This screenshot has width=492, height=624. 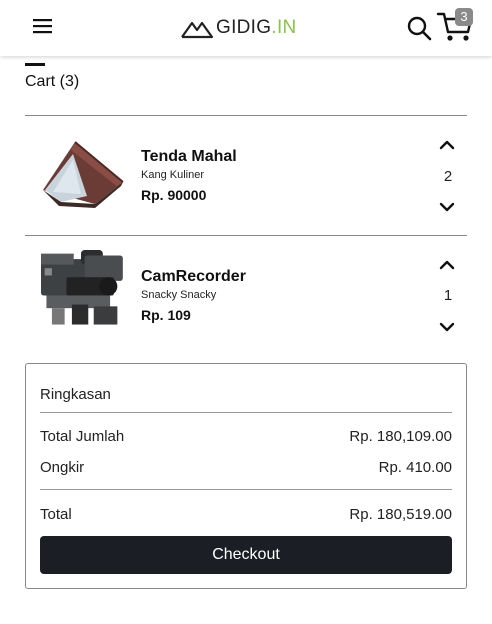 What do you see at coordinates (81, 290) in the screenshot?
I see `camcorder-product-image` at bounding box center [81, 290].